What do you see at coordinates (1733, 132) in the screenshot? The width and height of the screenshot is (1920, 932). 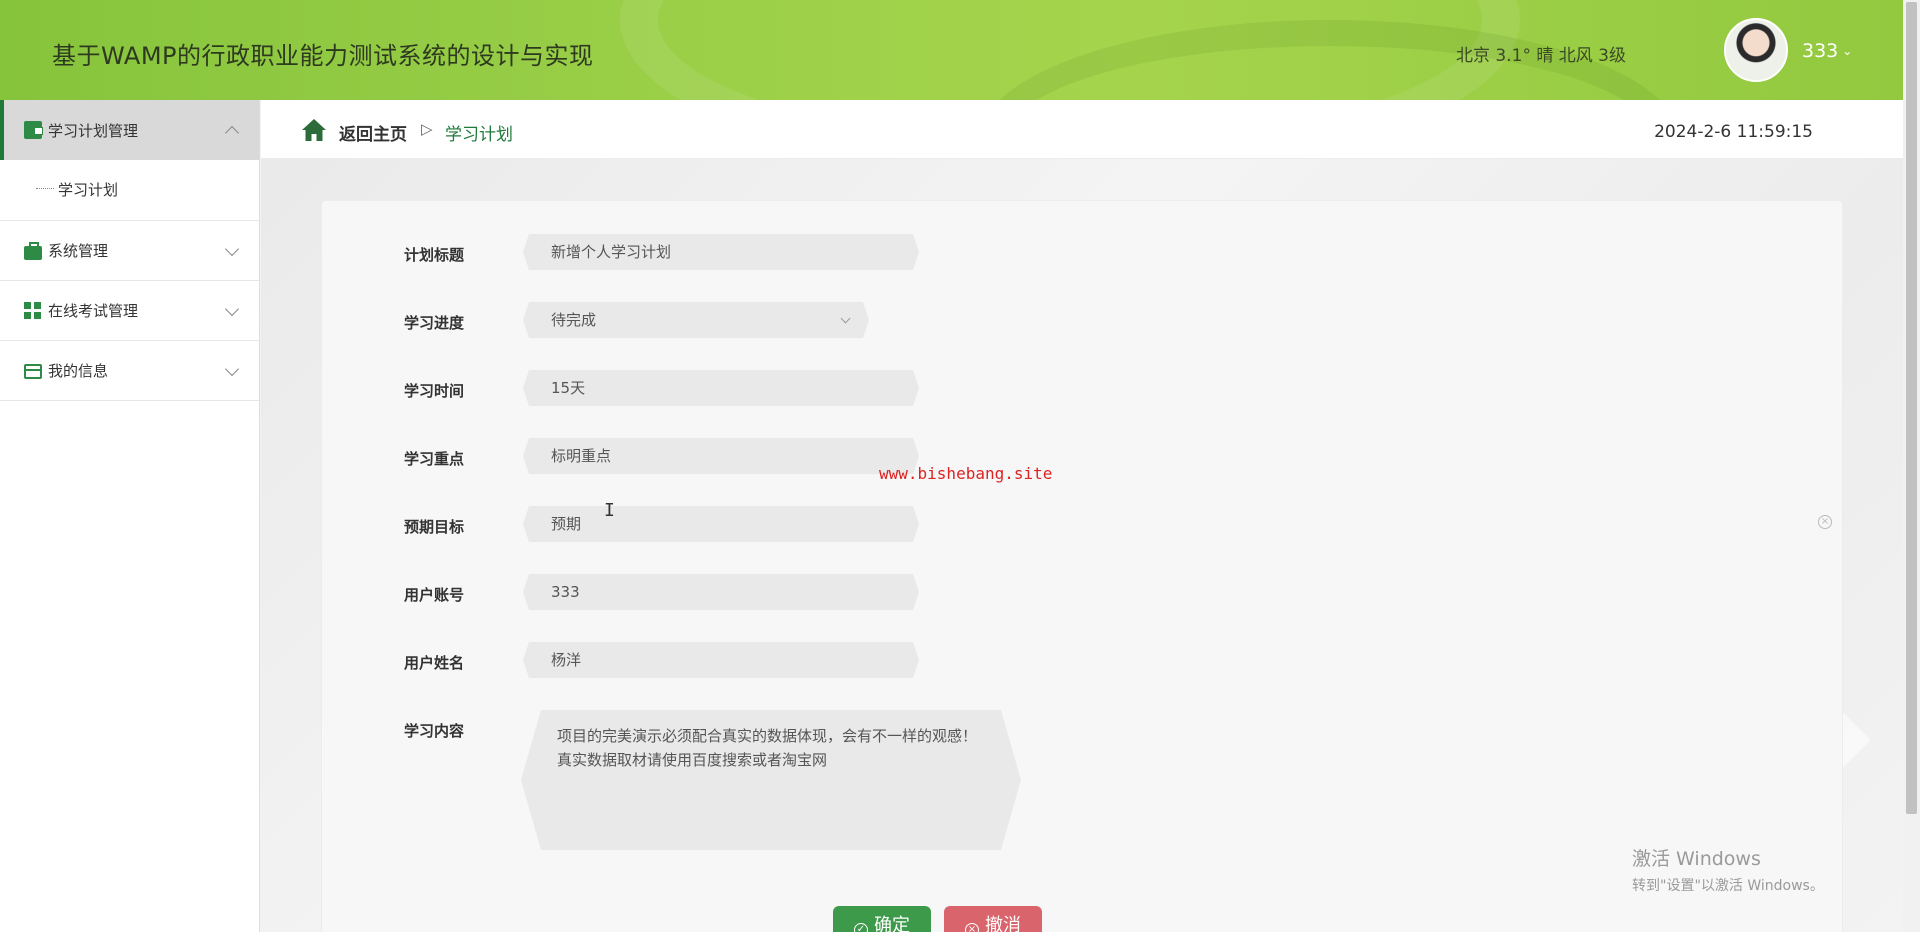 I see `datetime: 2024-2-6 11:59:15` at bounding box center [1733, 132].